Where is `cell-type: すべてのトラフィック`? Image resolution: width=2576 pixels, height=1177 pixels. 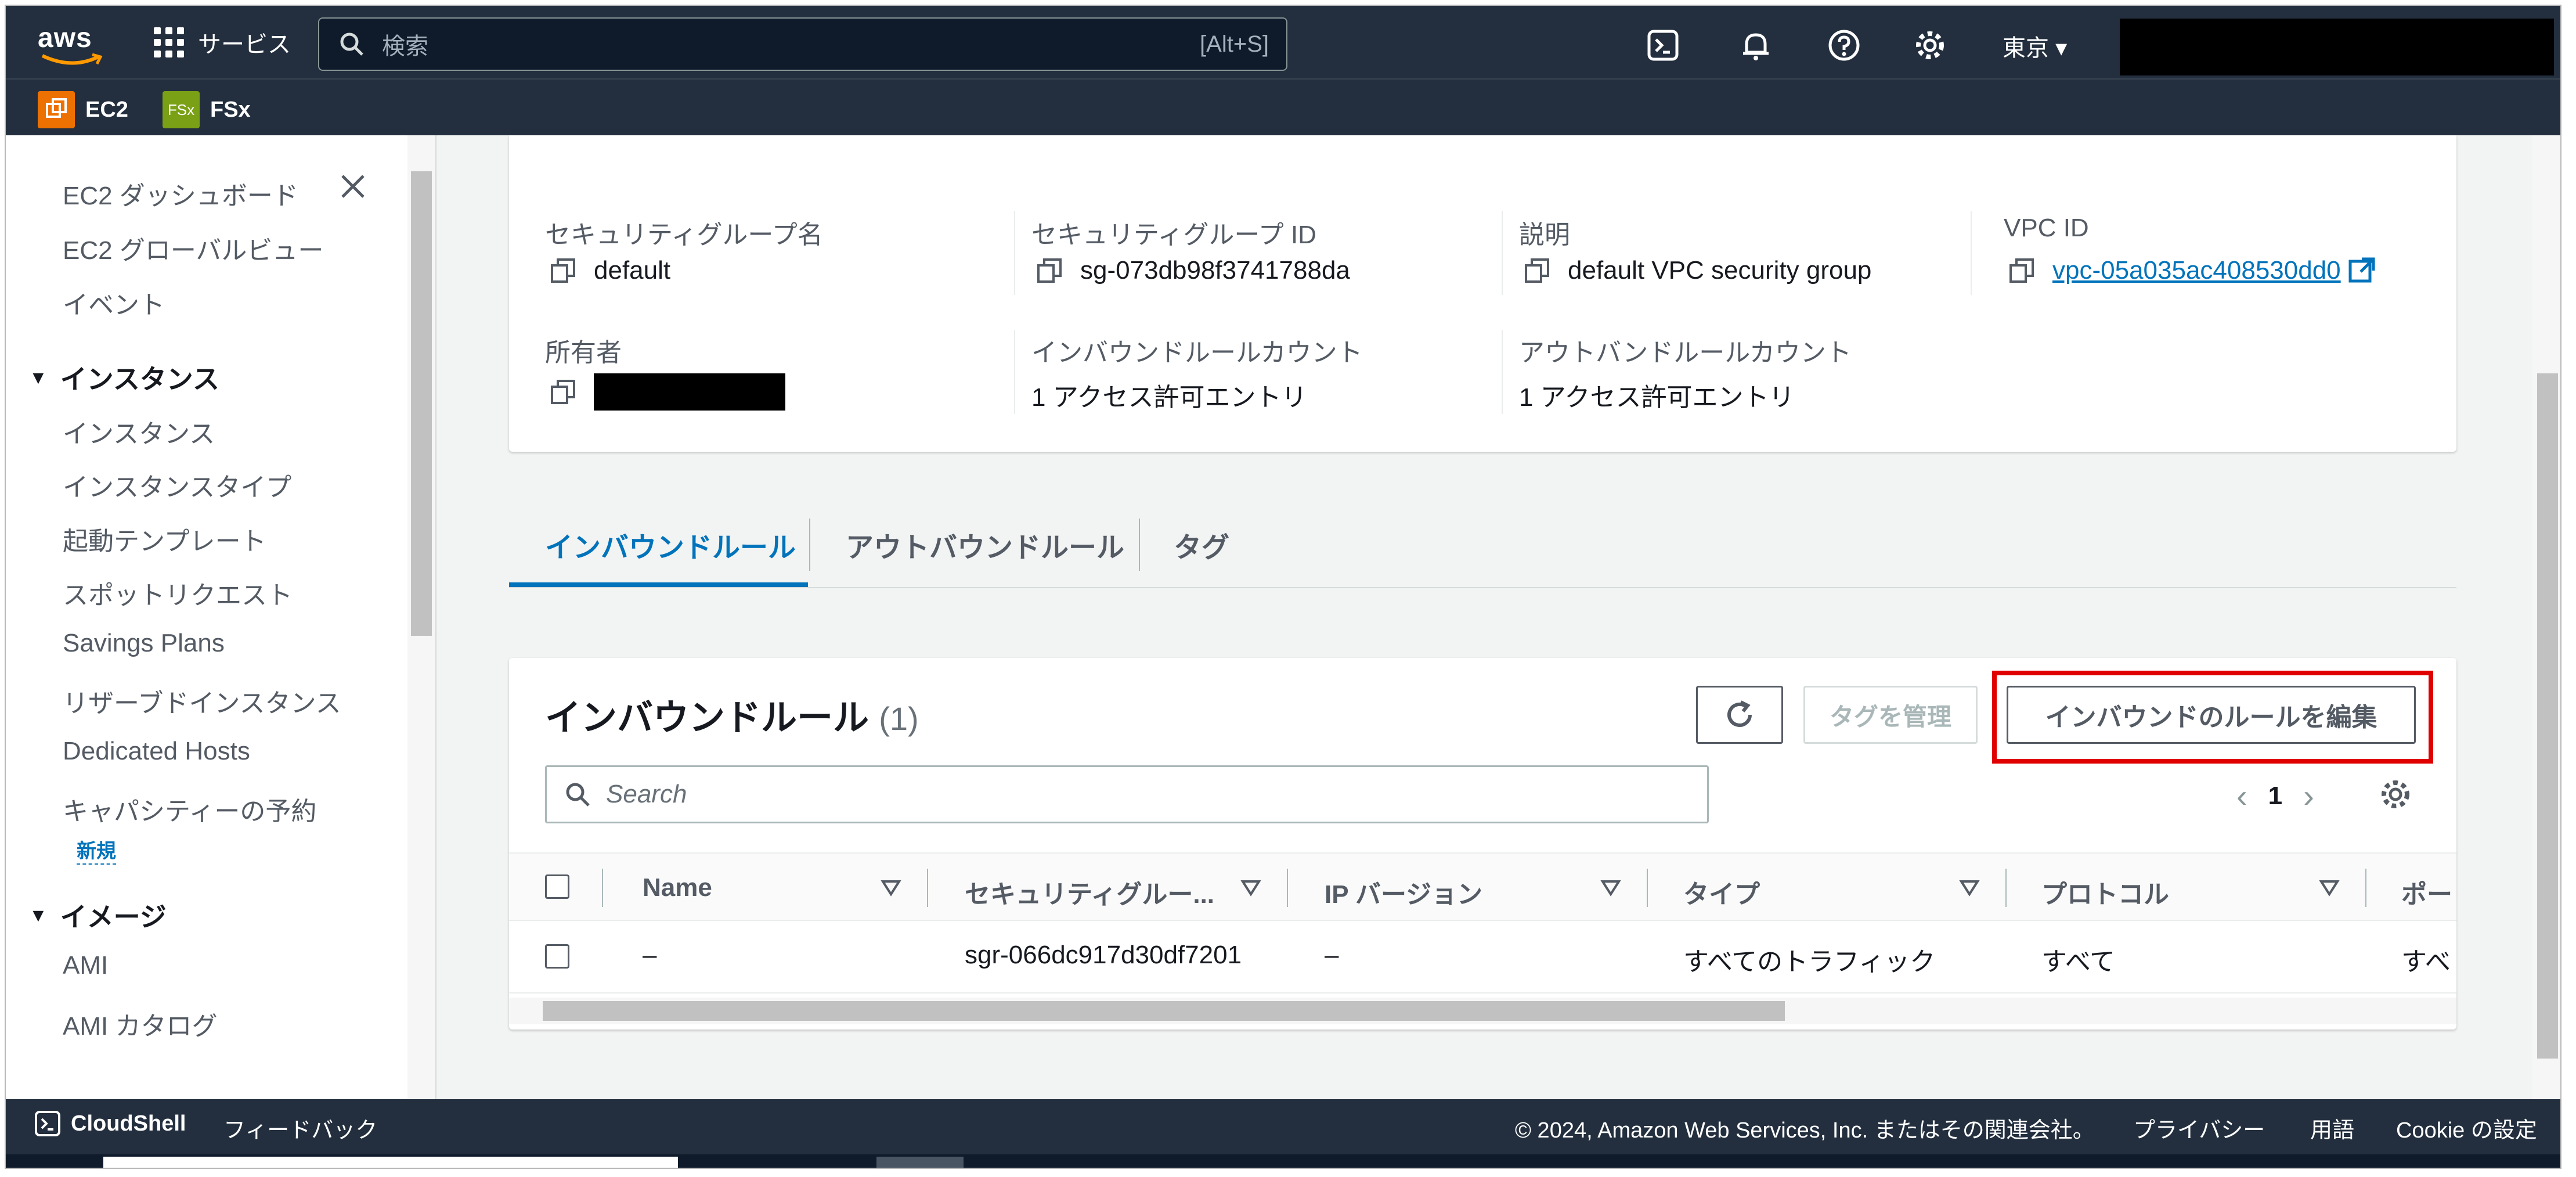
cell-type: すべてのトラフィック is located at coordinates (1810, 962).